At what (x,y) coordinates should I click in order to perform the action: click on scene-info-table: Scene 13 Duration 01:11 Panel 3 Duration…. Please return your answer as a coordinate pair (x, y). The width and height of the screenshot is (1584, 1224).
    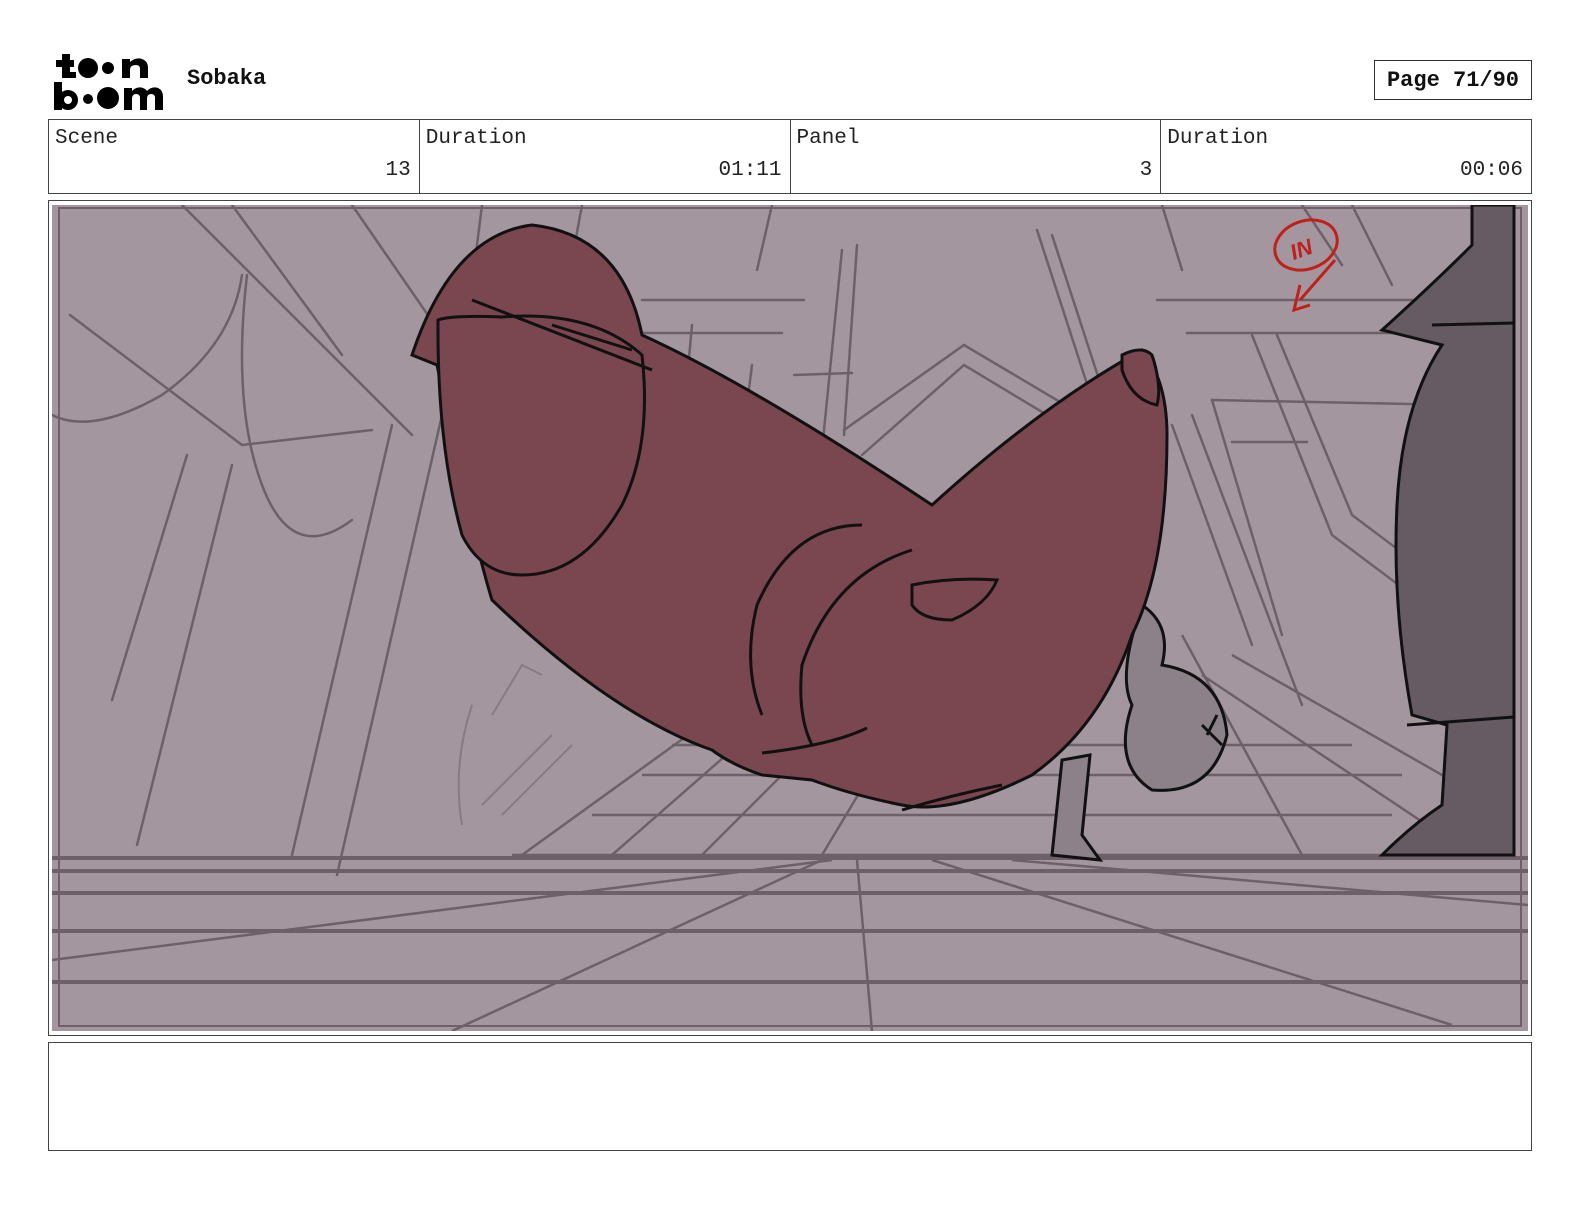
    Looking at the image, I should click on (790, 156).